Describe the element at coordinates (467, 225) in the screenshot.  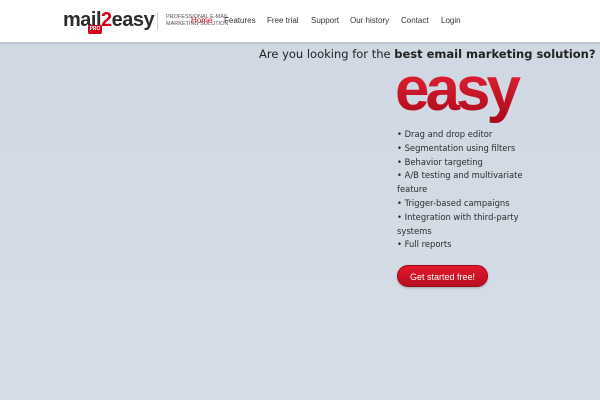
I see `feature-item: Integration with third-party systems` at that location.